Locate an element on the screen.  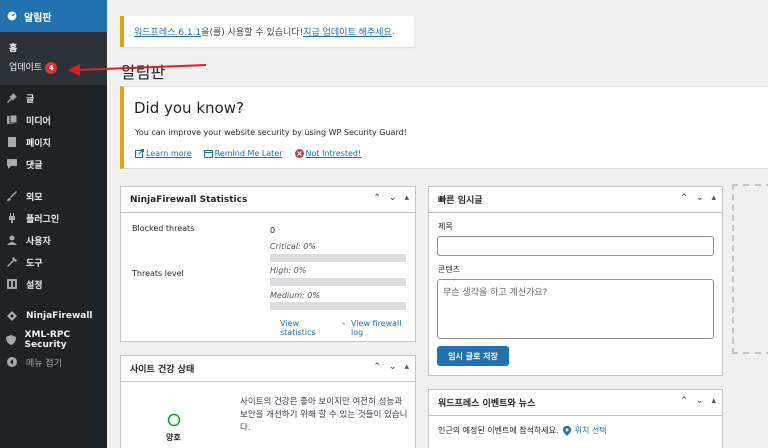
widget-title: 워드프레스 이벤트와 뉴스 is located at coordinates (487, 404).